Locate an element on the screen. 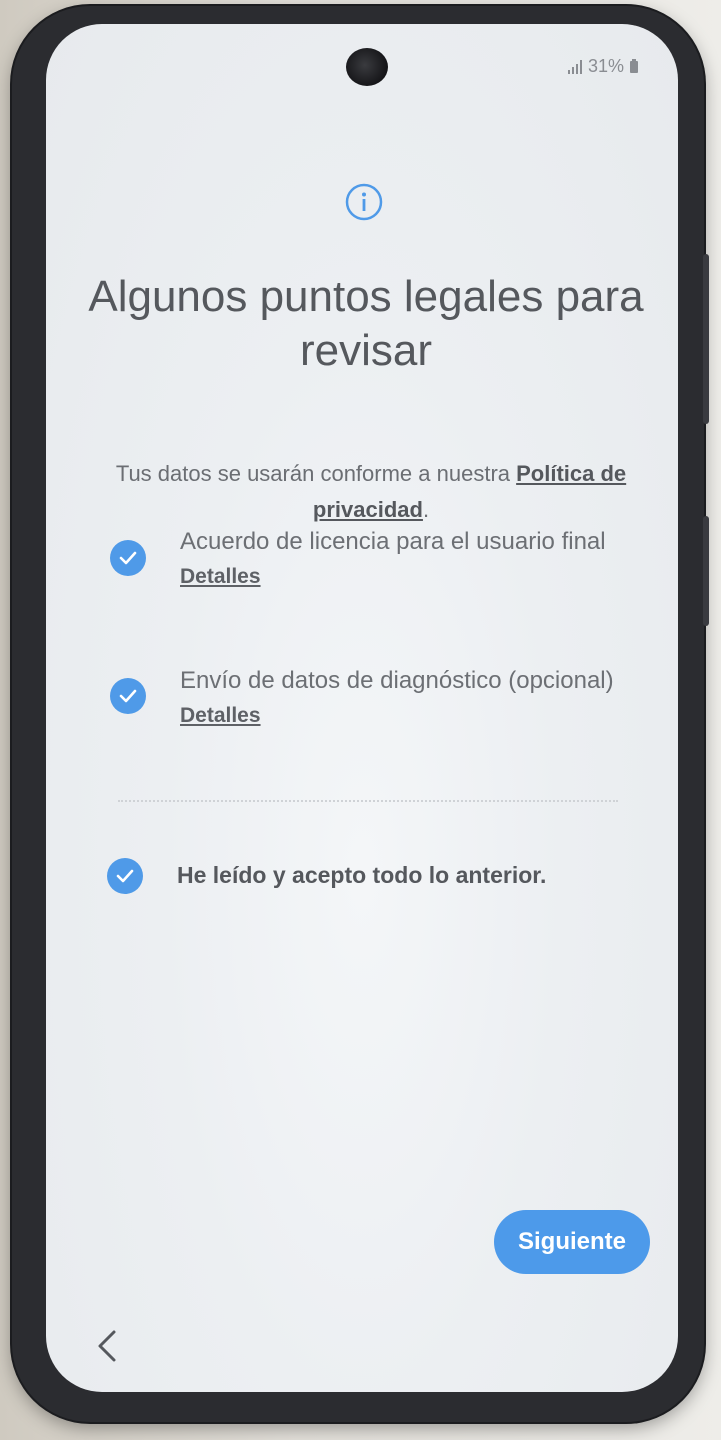 This screenshot has height=1440, width=721. status-bar: 31% is located at coordinates (602, 66).